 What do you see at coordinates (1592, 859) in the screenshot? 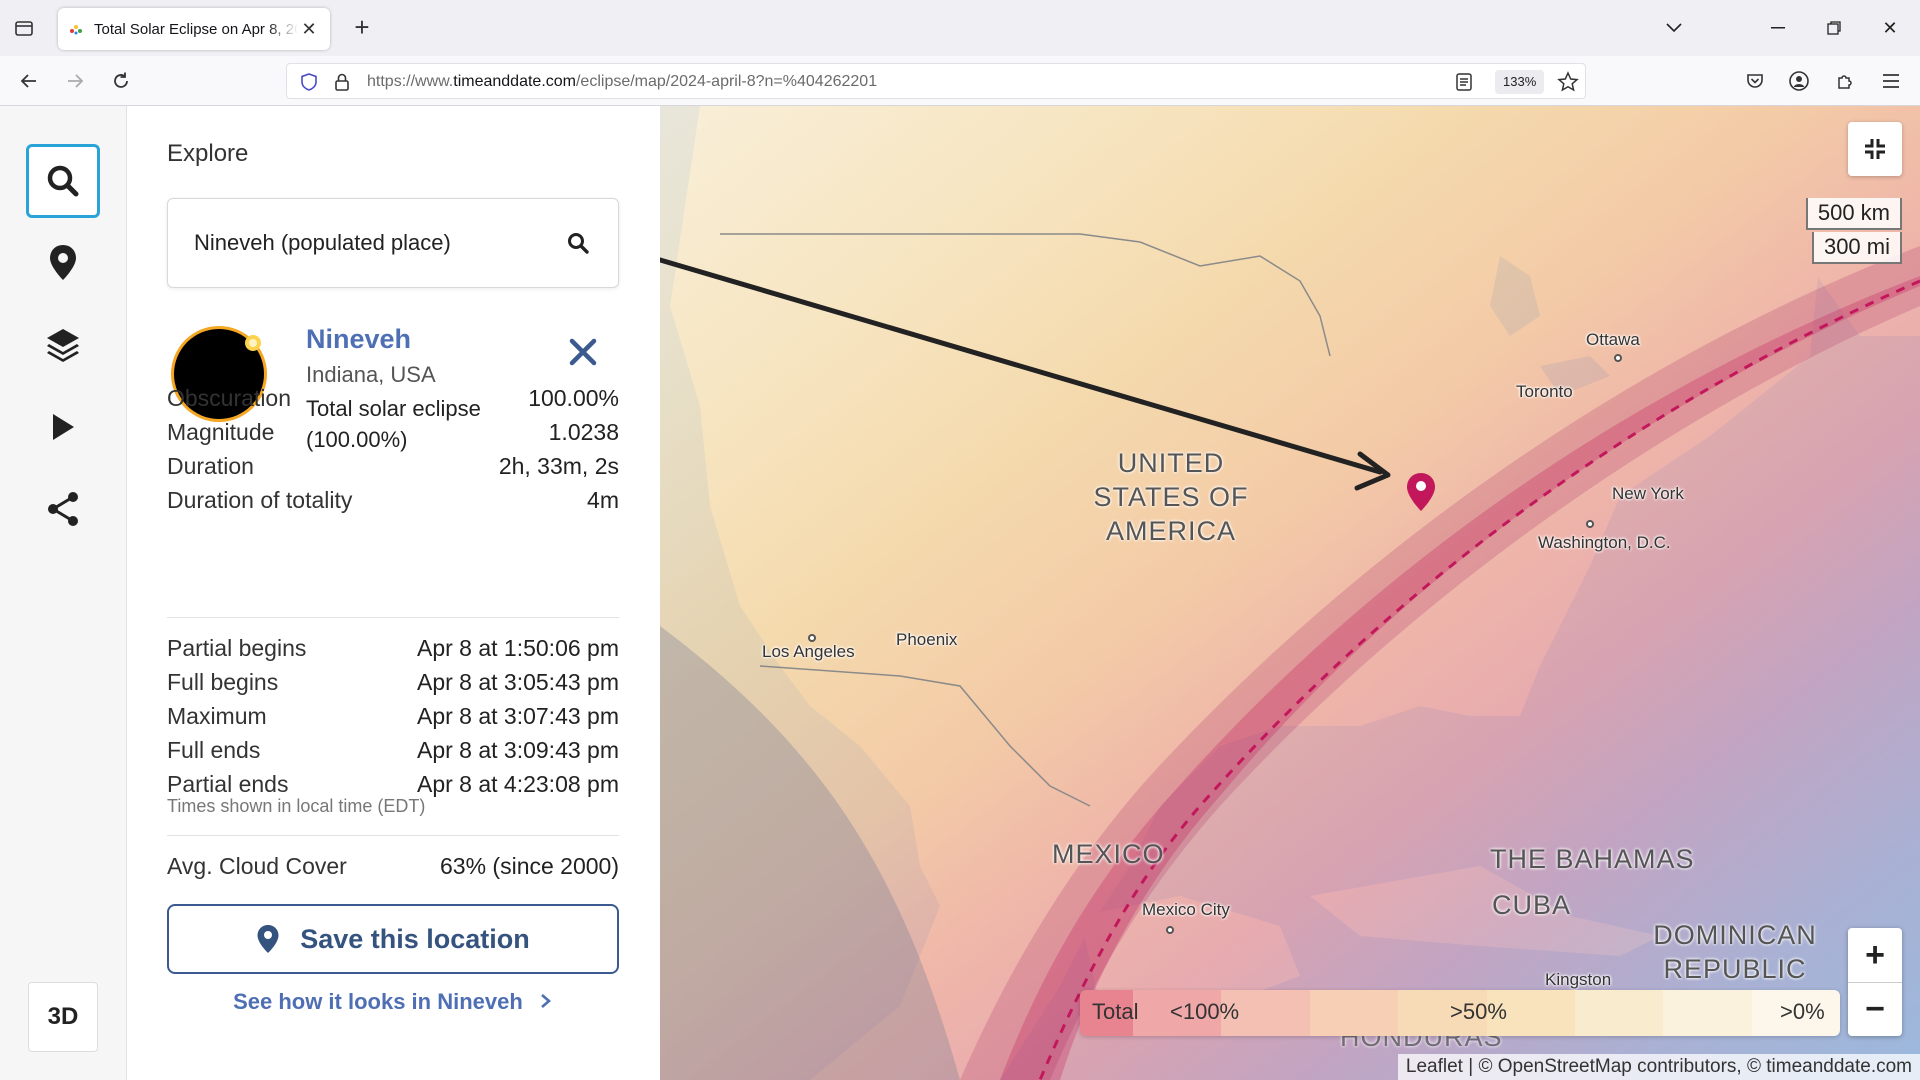
I see `country-label: THE BAHAMAS` at bounding box center [1592, 859].